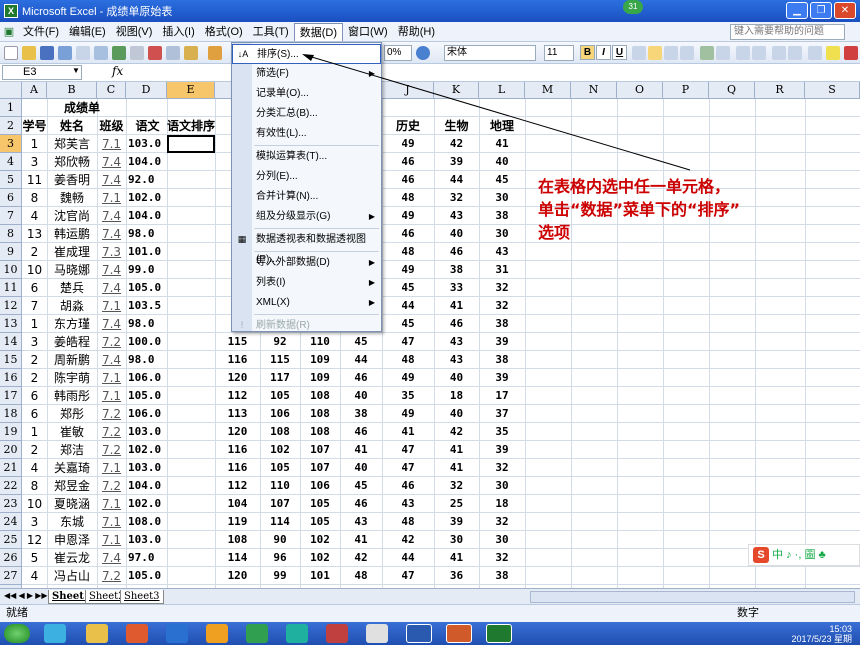 The image size is (860, 645). Describe the element at coordinates (761, 555) in the screenshot. I see `sogou-icon: S` at that location.